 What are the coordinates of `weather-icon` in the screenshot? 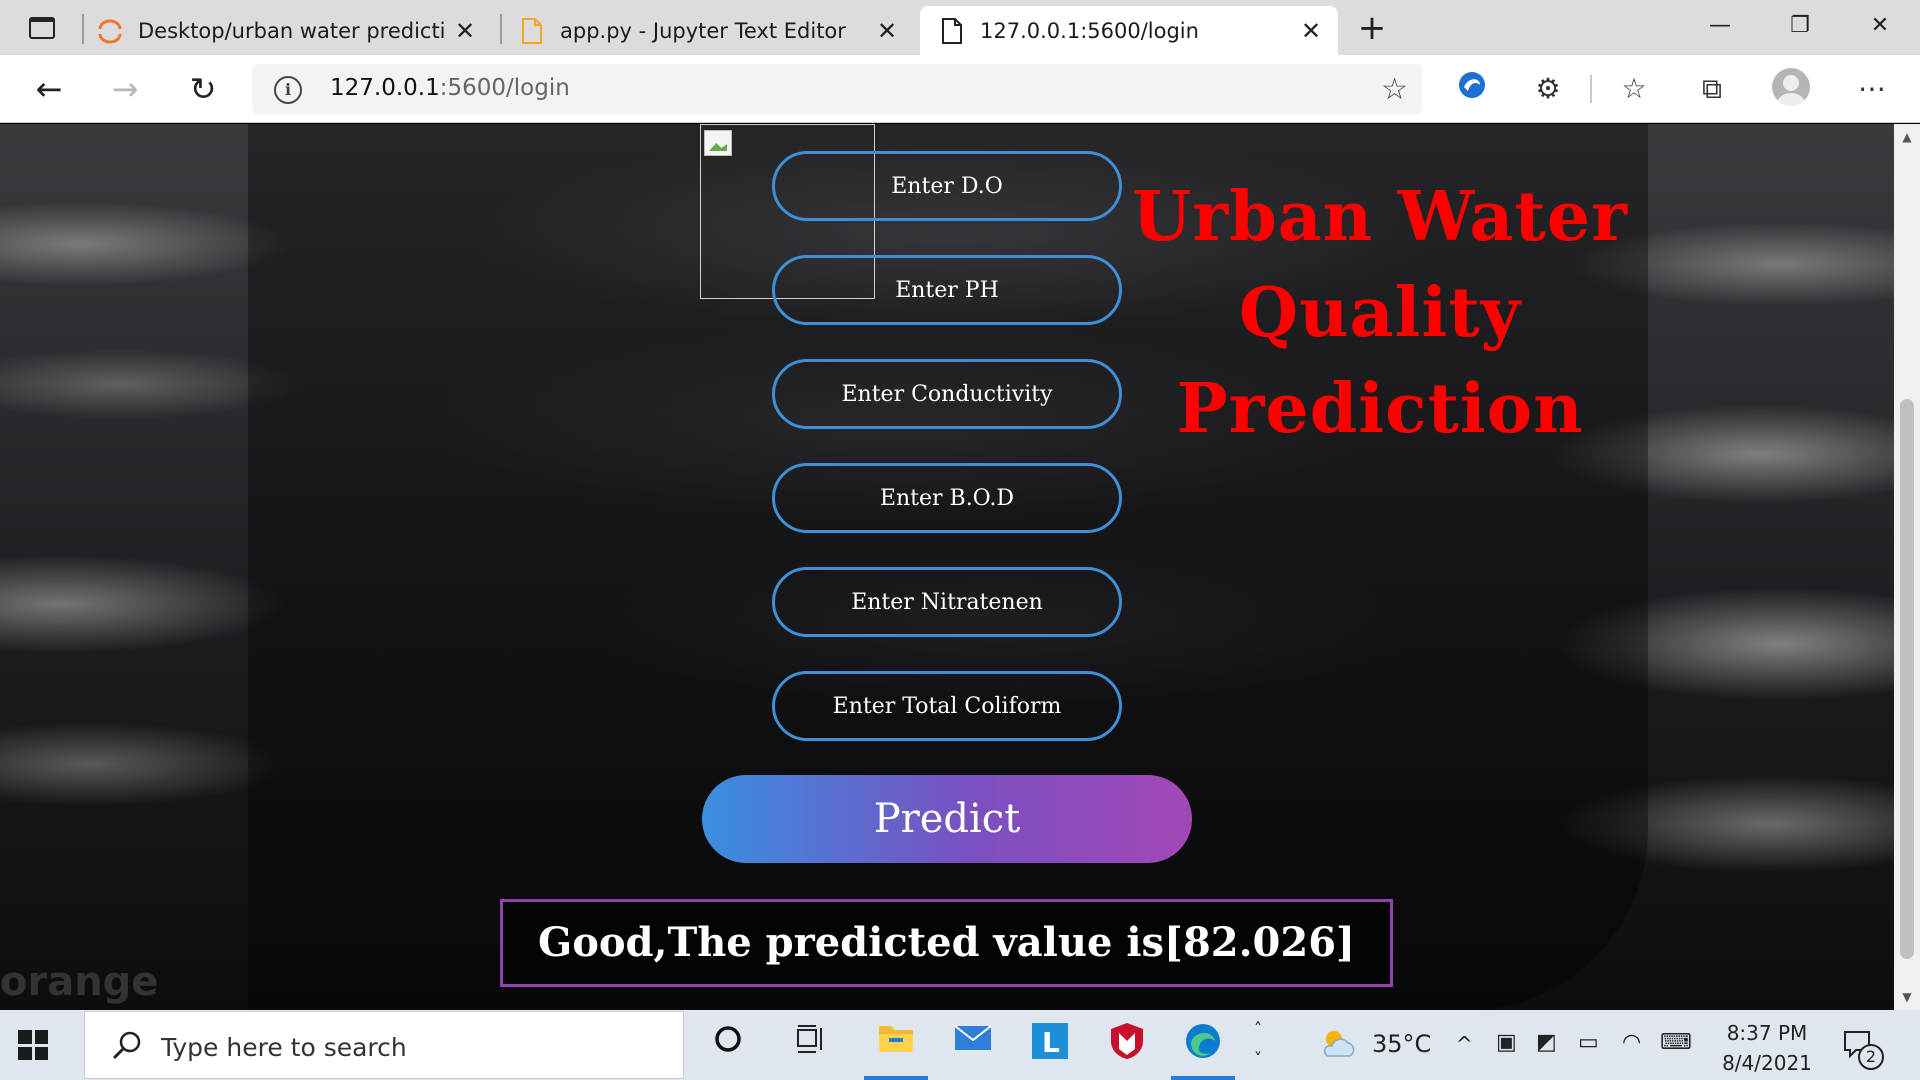 It's located at (1338, 1046).